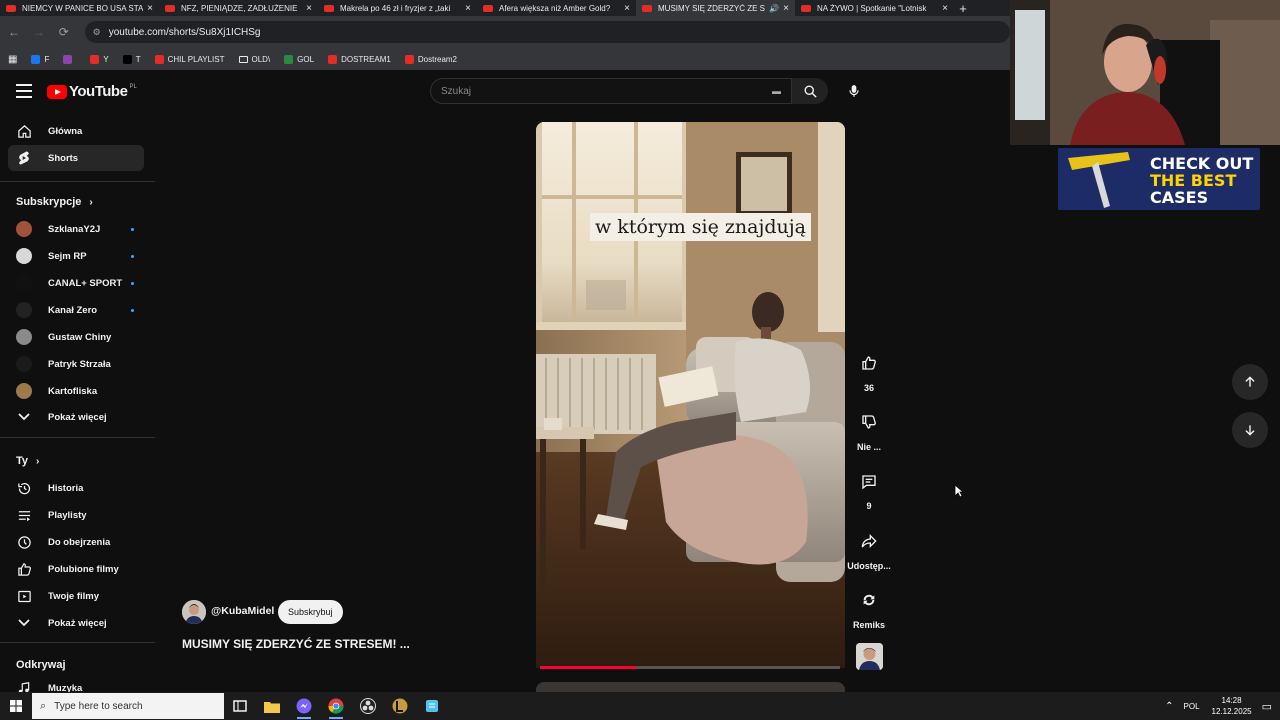 The image size is (1280, 720). I want to click on watch-later-icon, so click(24, 542).